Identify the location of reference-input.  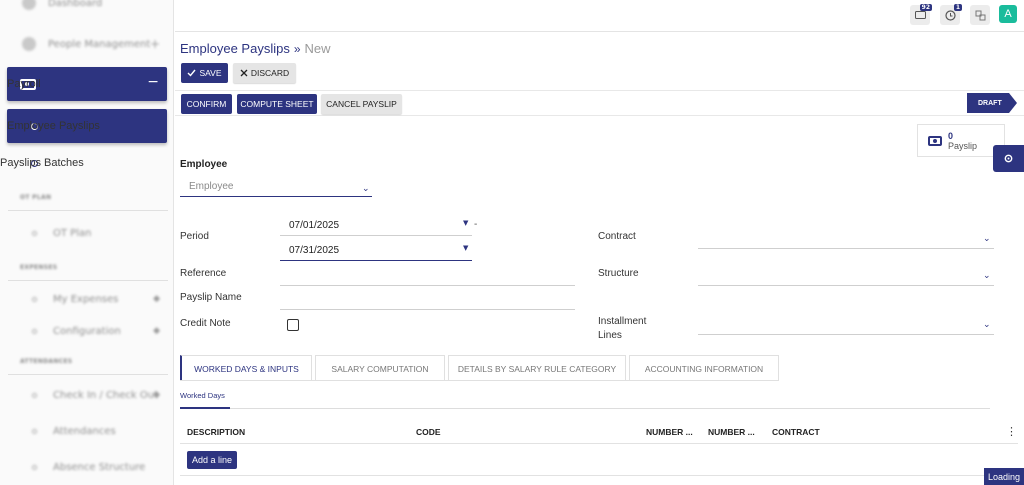
(427, 285).